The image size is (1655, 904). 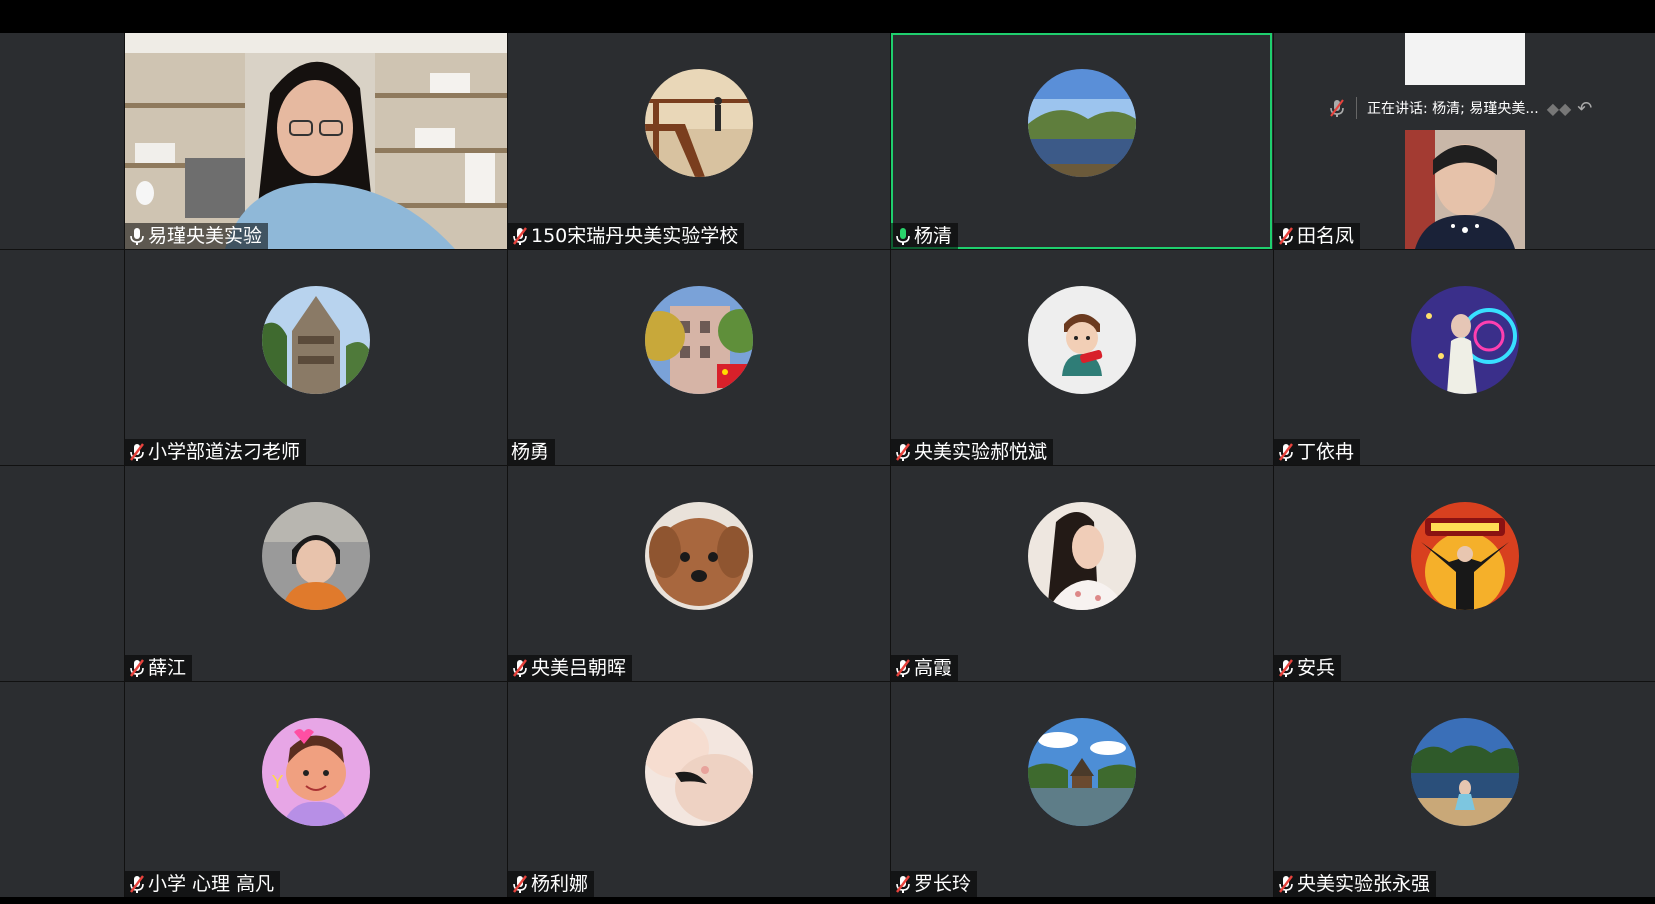 I want to click on participant-name-label: 150宋瑞丹央美实验学校, so click(x=626, y=236).